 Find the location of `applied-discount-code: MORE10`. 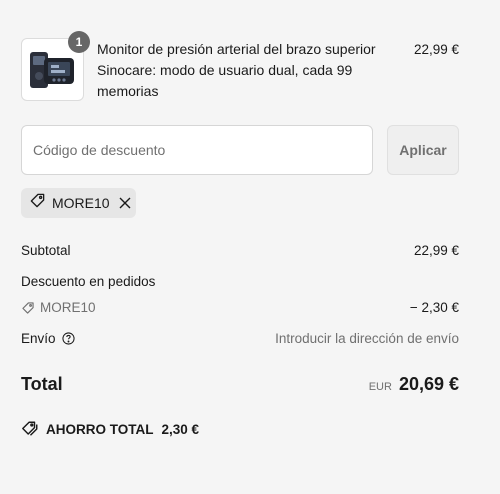

applied-discount-code: MORE10 is located at coordinates (81, 203).